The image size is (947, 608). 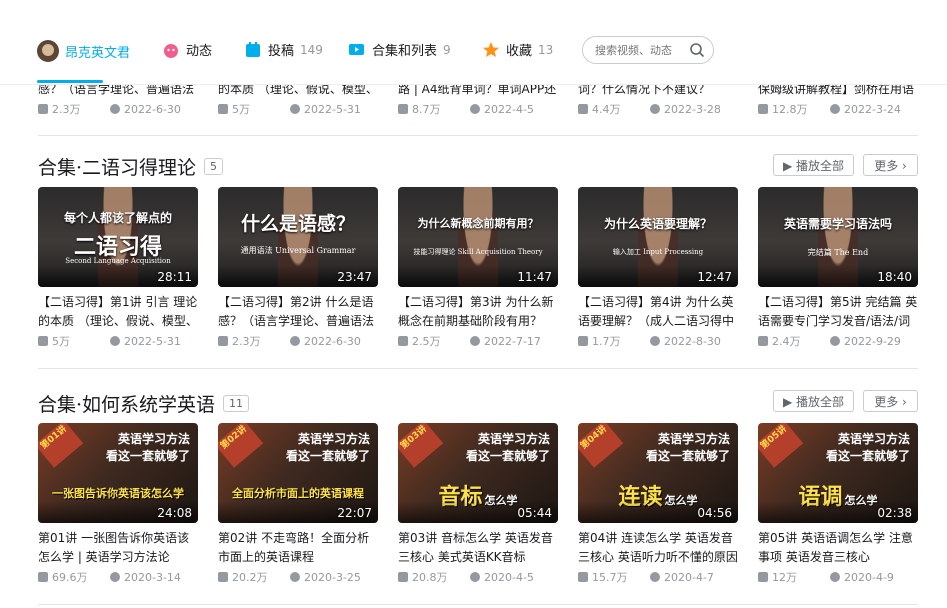 I want to click on video-duration: 18:40, so click(x=894, y=277).